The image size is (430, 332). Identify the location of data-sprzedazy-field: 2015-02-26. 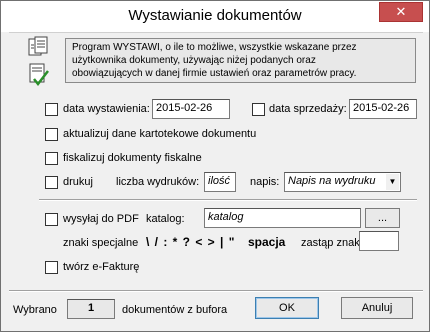
(383, 109).